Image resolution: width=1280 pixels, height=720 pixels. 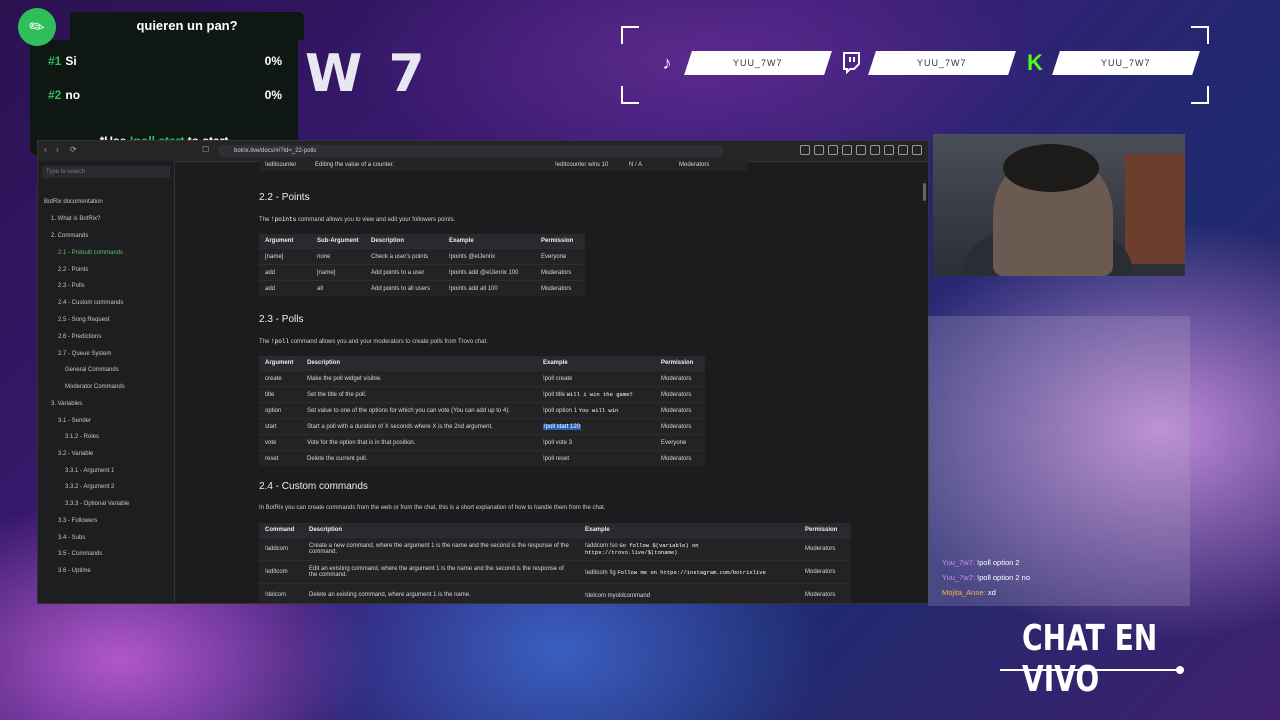 What do you see at coordinates (73, 202) in the screenshot?
I see `sidebar-item: BotRix documentation` at bounding box center [73, 202].